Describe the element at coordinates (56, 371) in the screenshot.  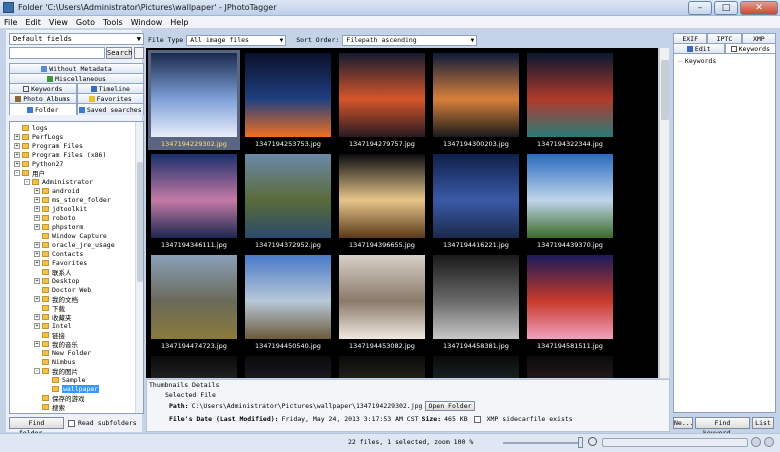
I see `tree-node: - 我的图片` at that location.